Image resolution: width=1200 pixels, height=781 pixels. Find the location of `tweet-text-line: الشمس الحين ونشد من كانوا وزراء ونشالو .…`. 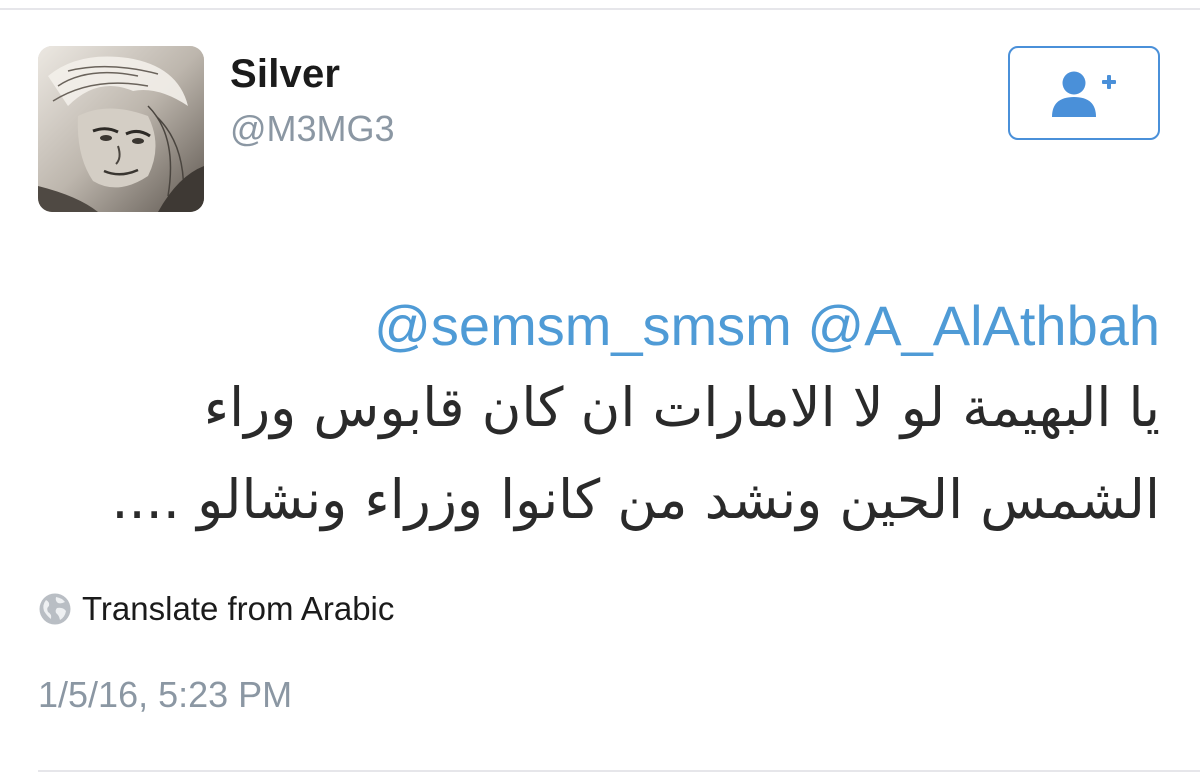

tweet-text-line: الشمس الحين ونشد من كانوا وزراء ونشالو .… is located at coordinates (635, 499).